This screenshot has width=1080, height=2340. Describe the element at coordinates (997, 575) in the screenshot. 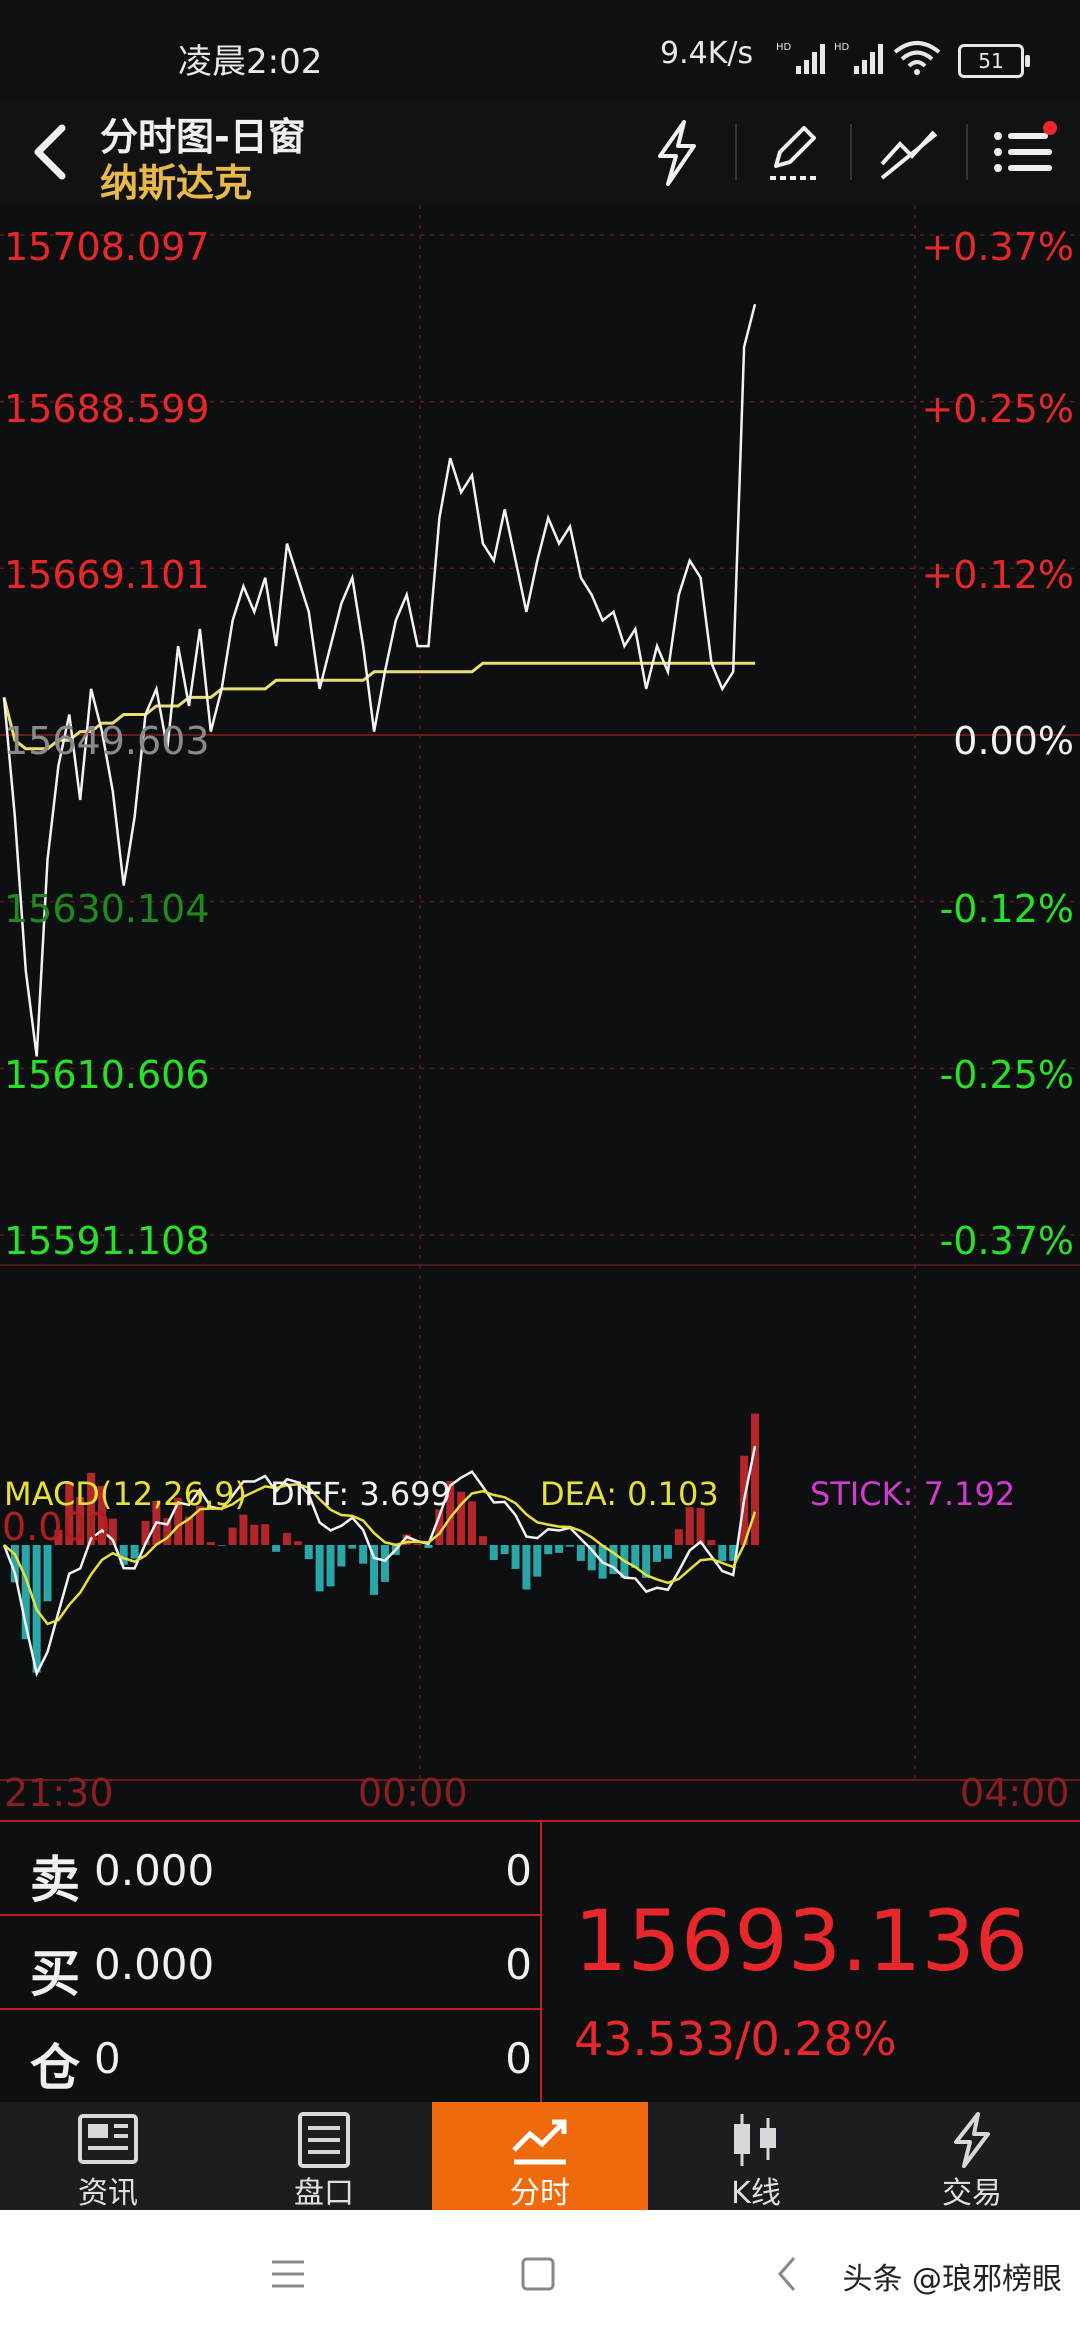

I see `percent-label: +0.12%` at that location.